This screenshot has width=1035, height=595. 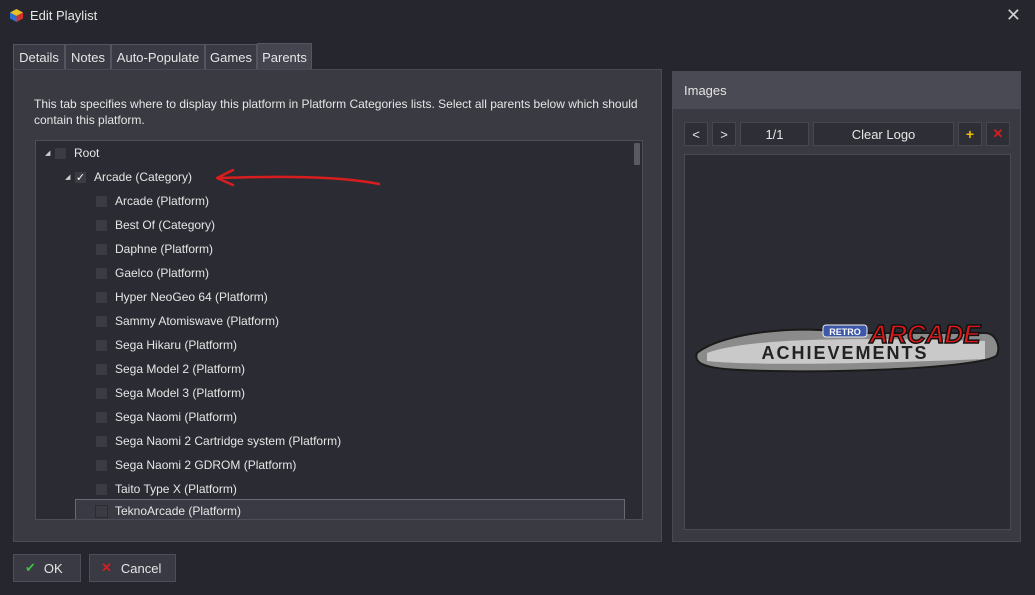 I want to click on clear-logo-label: Clear Logo, so click(x=883, y=134).